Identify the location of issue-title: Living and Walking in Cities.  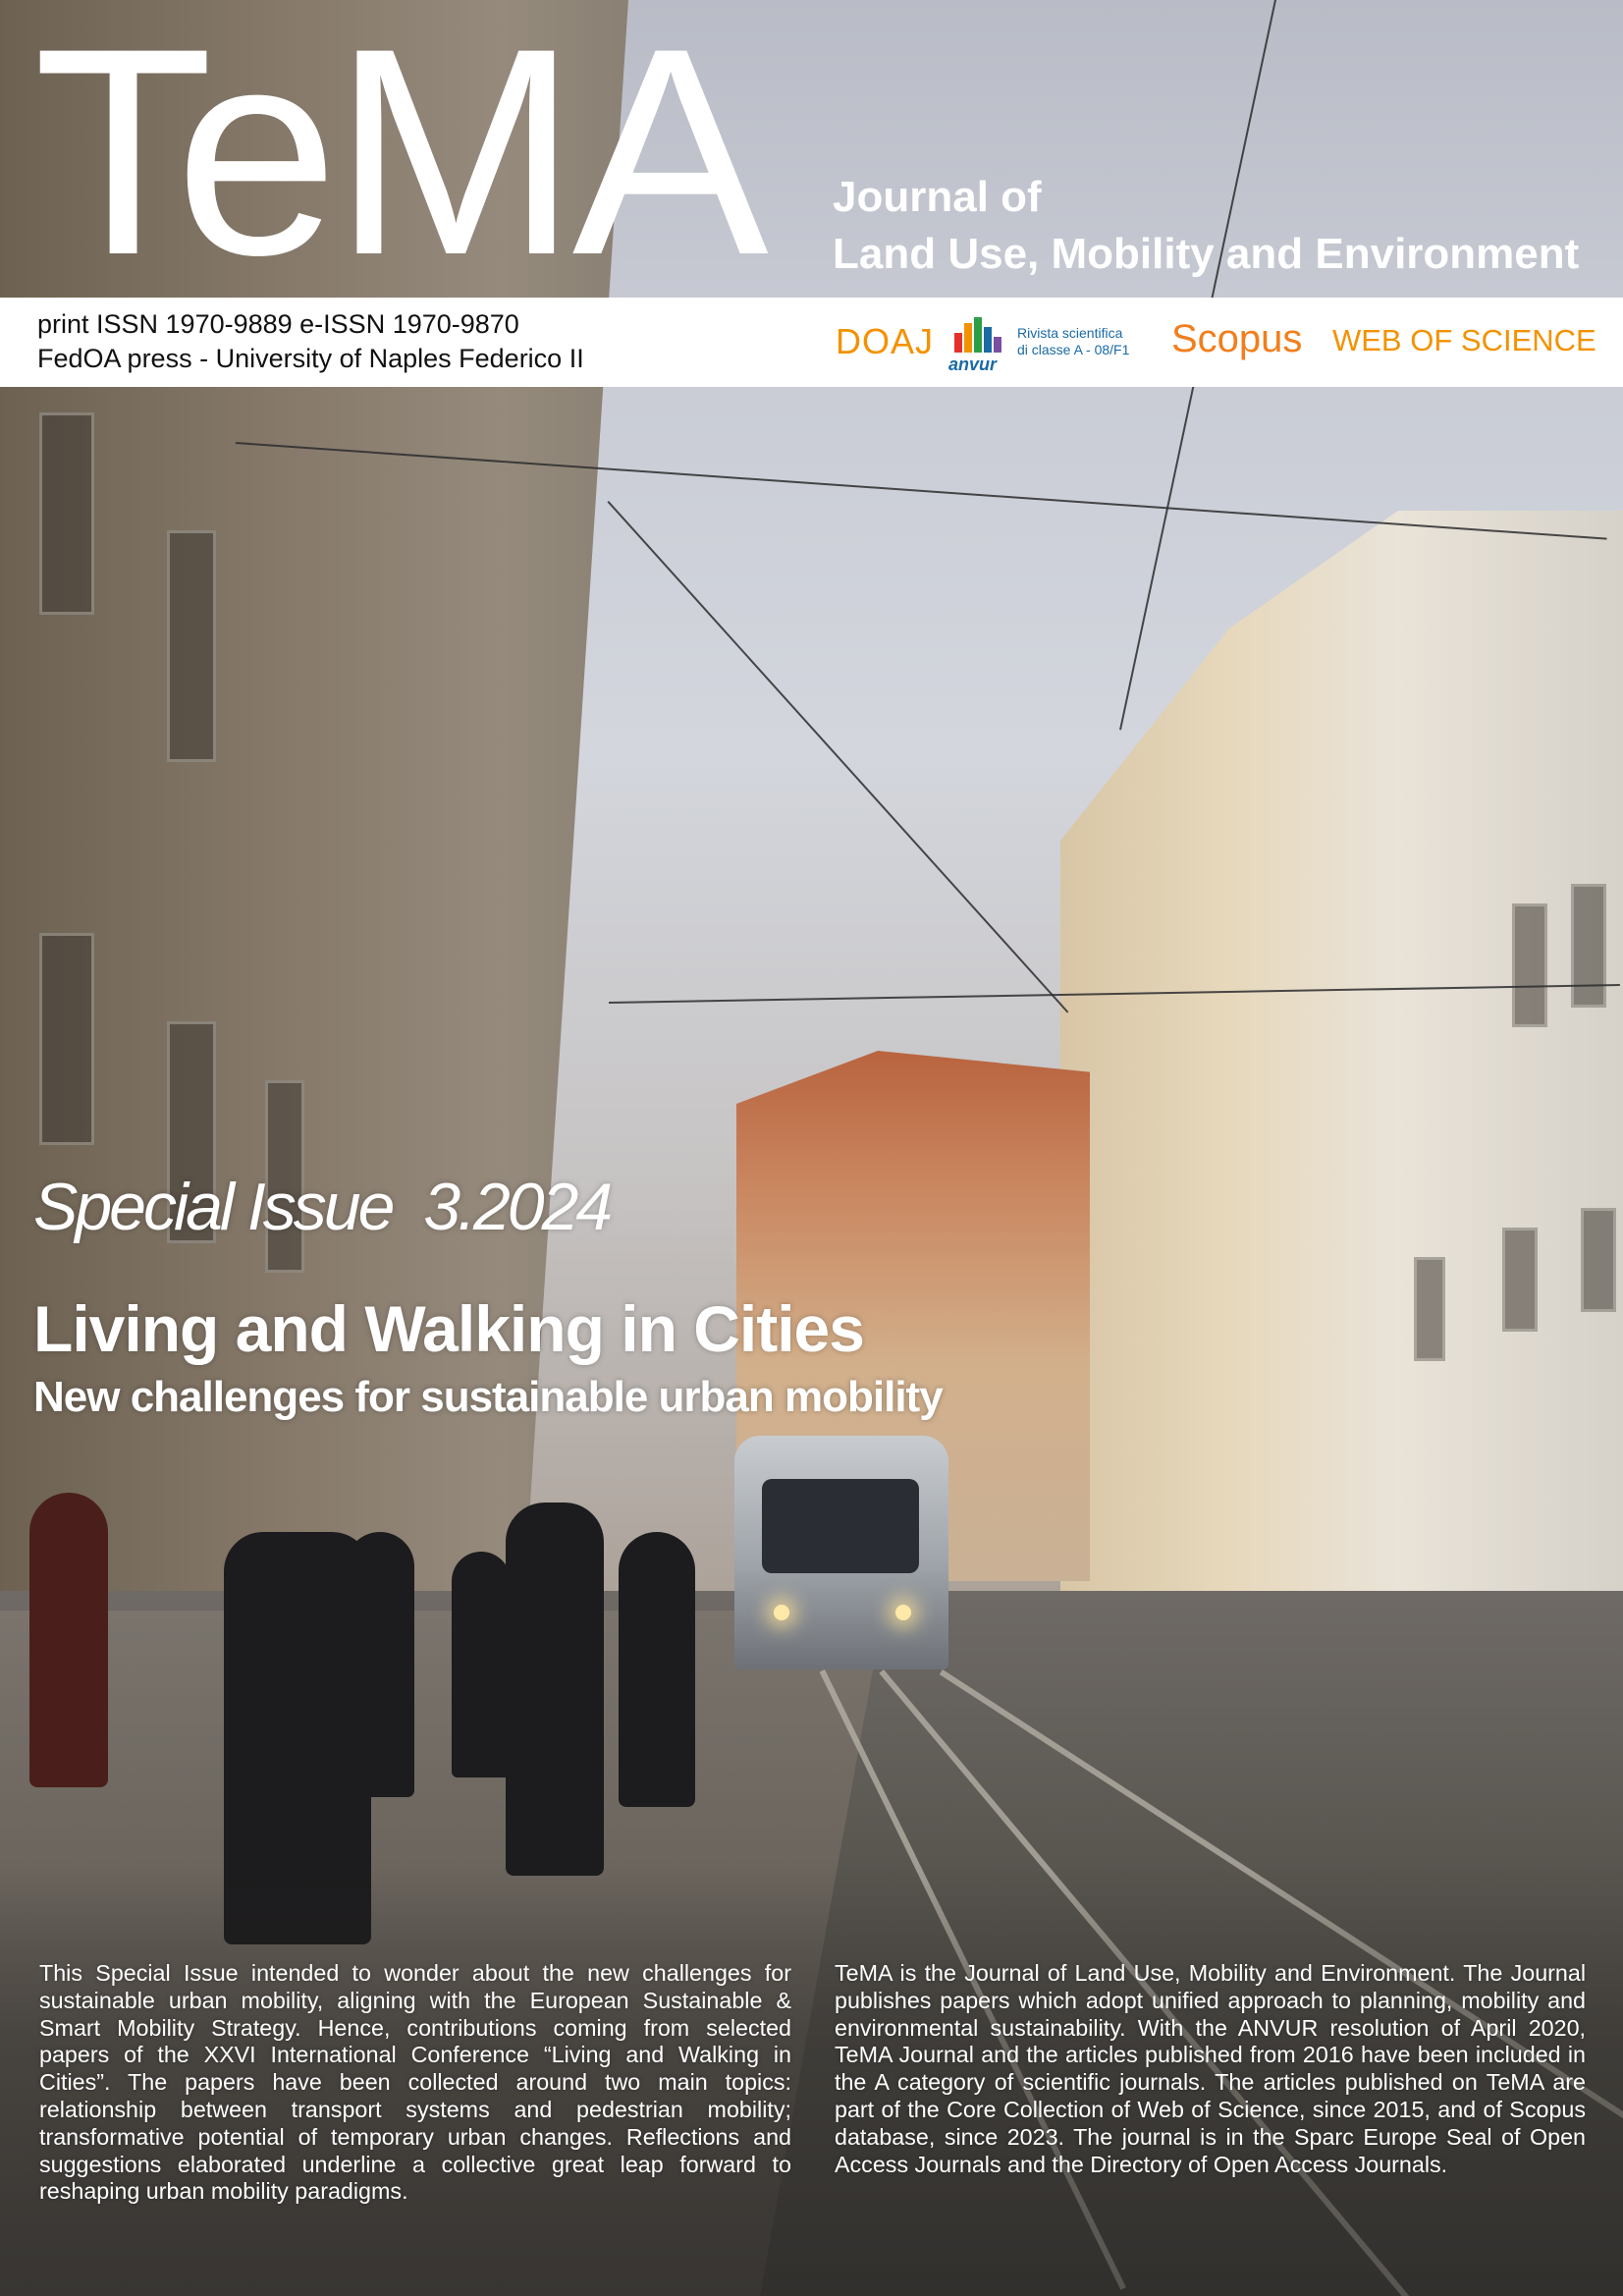
(449, 1328).